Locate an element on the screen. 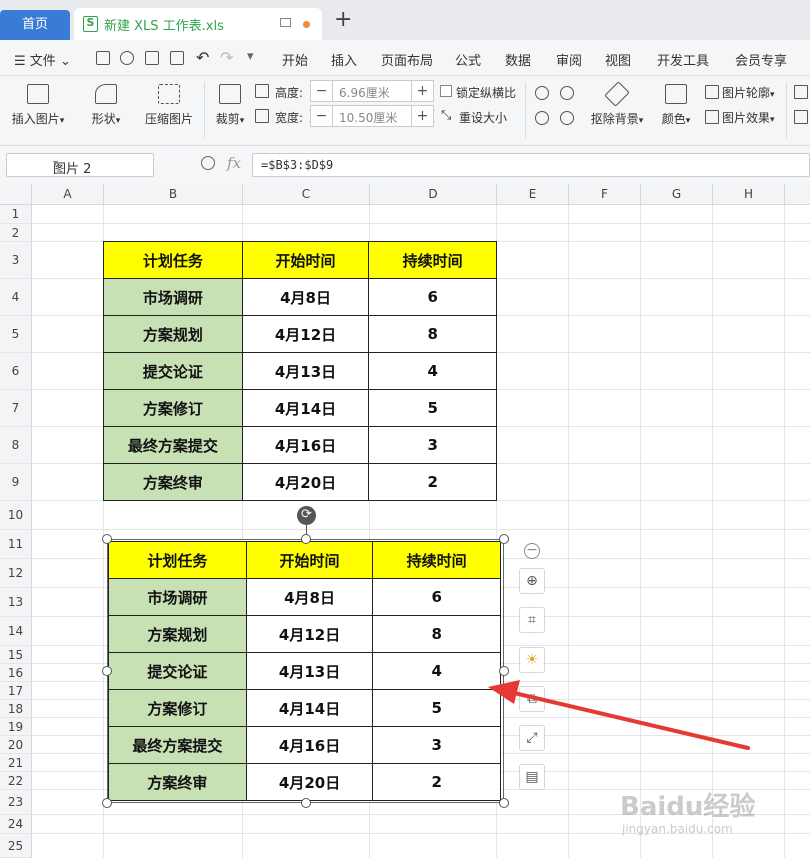  width-increment-button: + is located at coordinates (422, 116).